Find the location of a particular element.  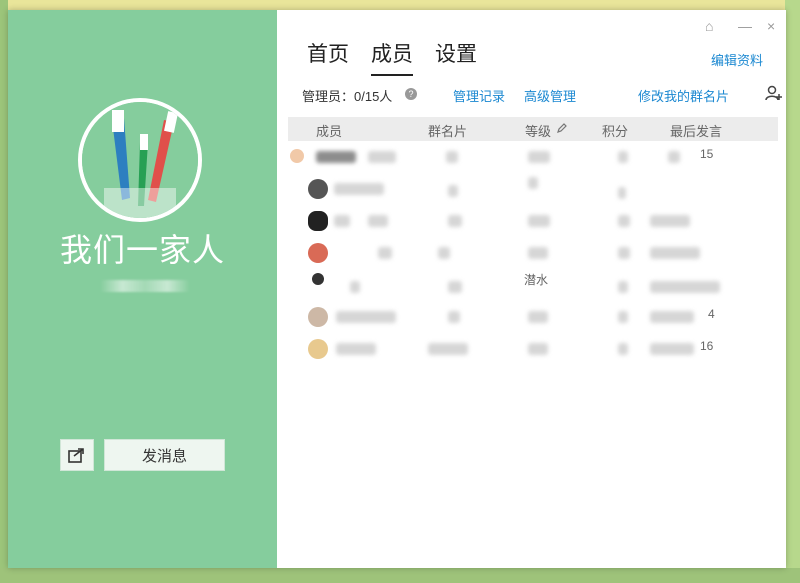

table-row: 潜水 is located at coordinates (533, 285).